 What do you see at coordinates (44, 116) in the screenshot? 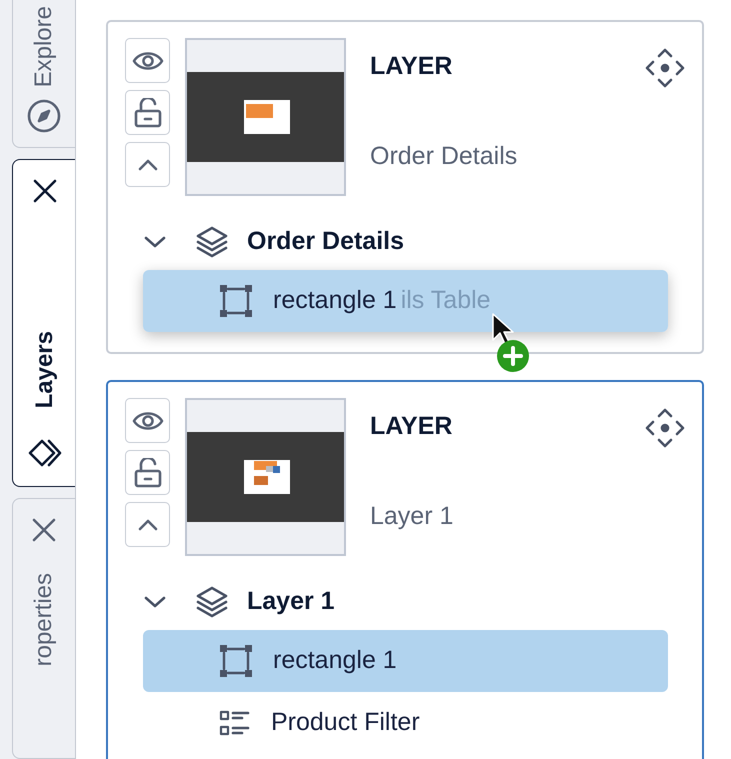
I see `compass-icon` at bounding box center [44, 116].